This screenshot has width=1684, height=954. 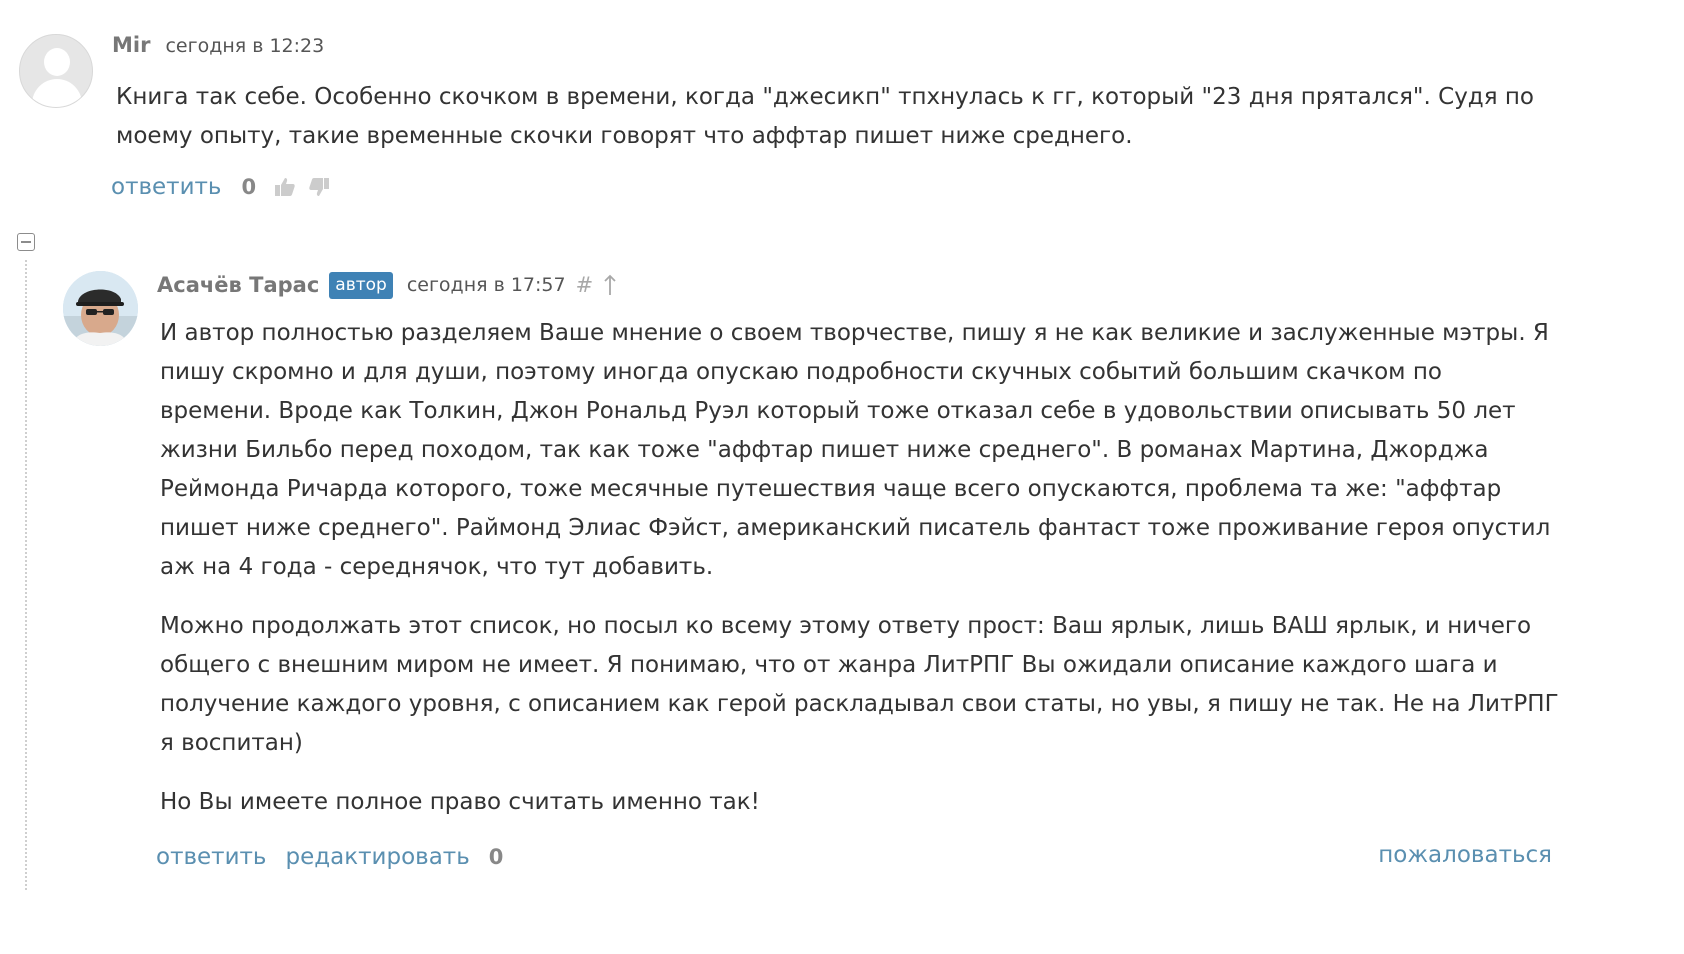 I want to click on comment-header: Асачёв Тарас автор сегодня в 17:57 #, so click(x=387, y=285).